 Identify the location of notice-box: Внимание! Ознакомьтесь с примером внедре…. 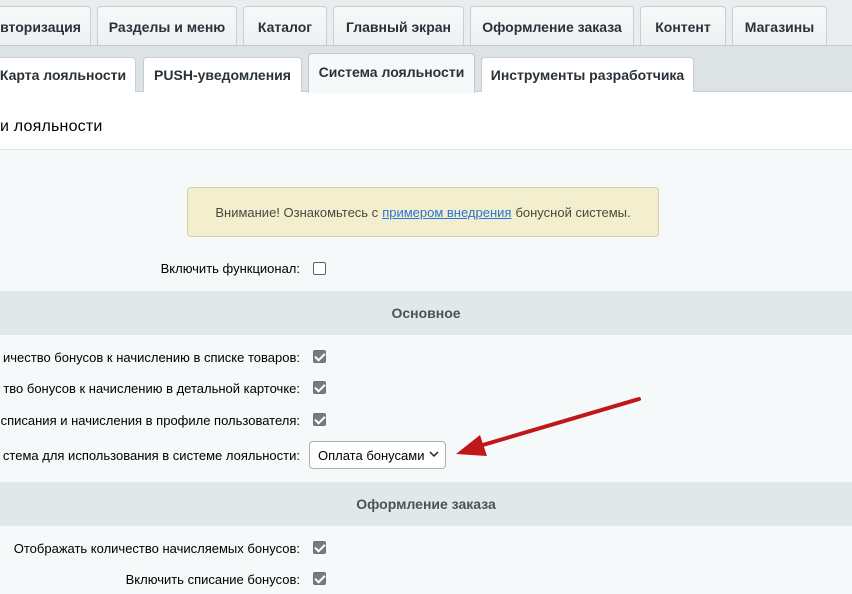
(423, 212).